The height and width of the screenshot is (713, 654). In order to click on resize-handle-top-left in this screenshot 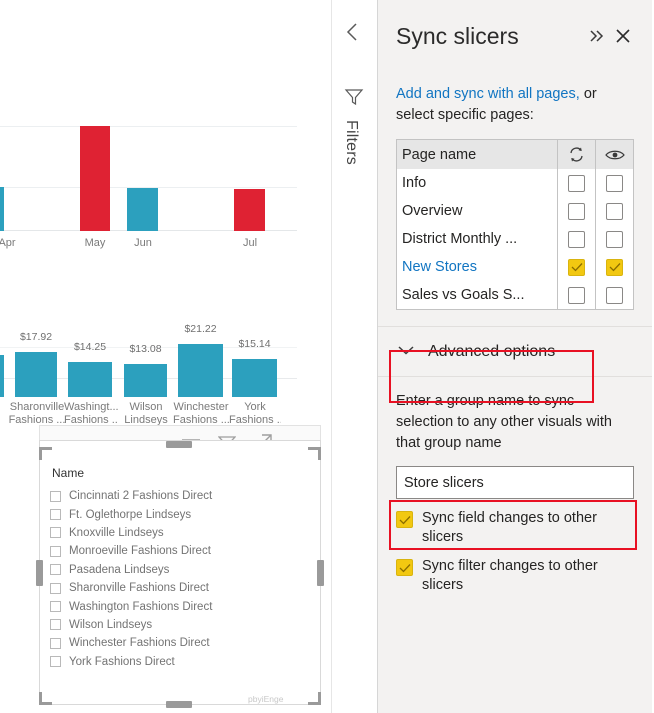, I will do `click(45, 453)`.